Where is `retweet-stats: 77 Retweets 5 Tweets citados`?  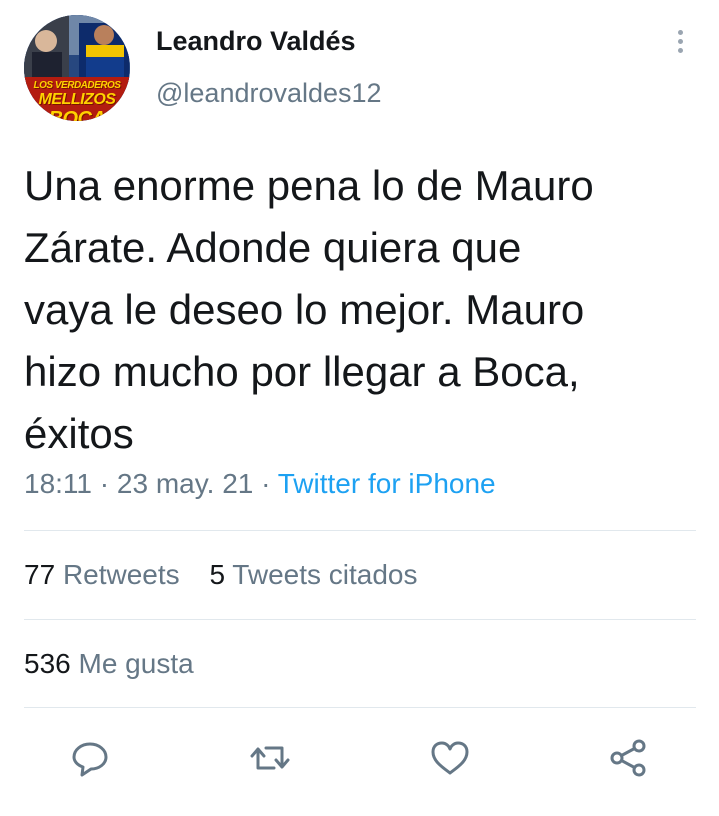 retweet-stats: 77 Retweets 5 Tweets citados is located at coordinates (232, 575).